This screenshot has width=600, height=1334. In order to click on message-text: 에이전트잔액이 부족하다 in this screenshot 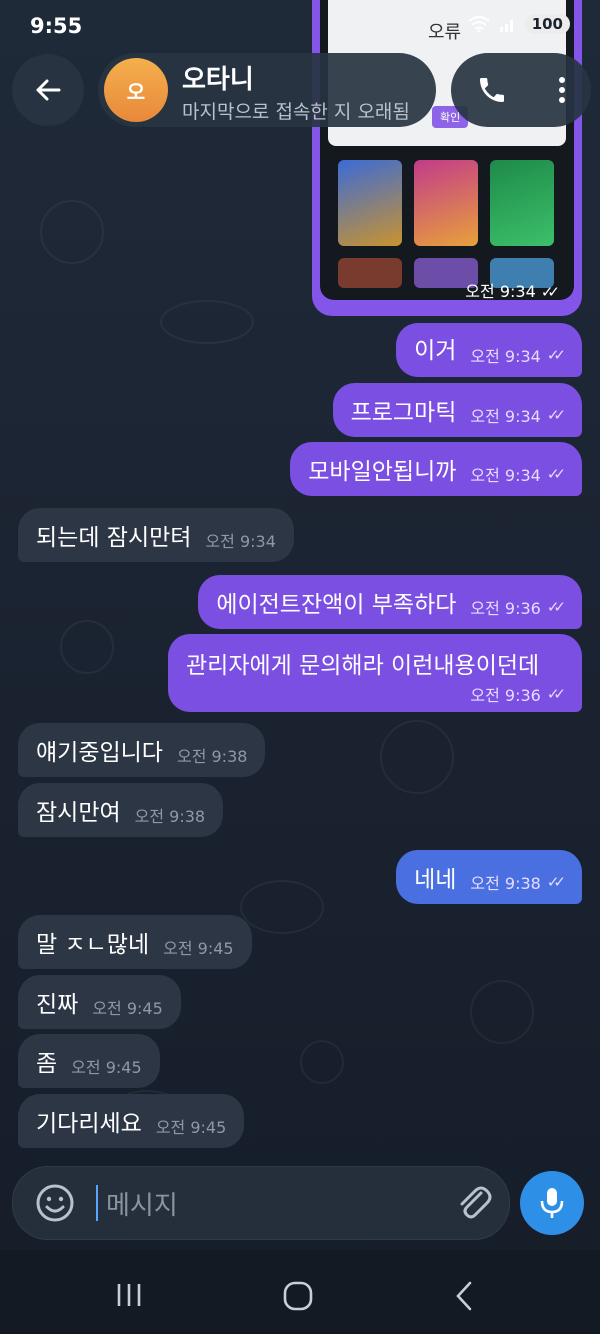, I will do `click(336, 605)`.